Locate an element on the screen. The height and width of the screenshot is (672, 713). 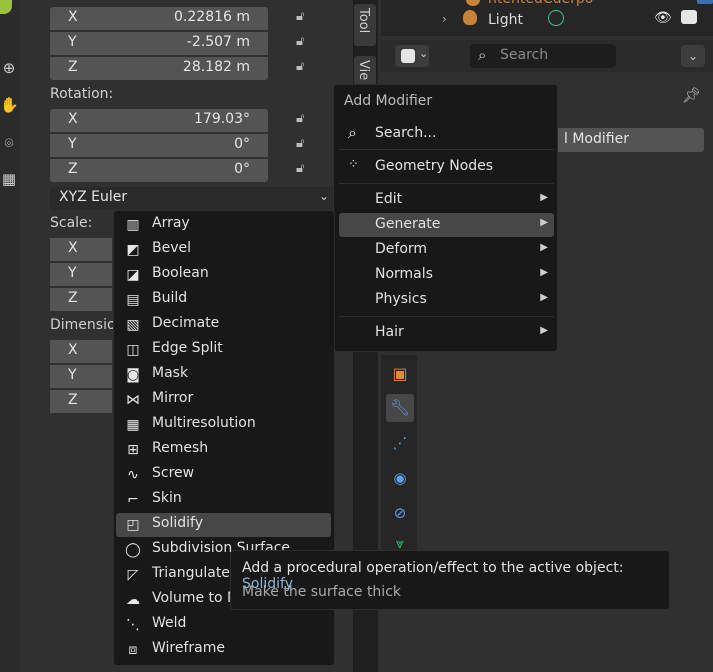
search-placeholder: Search is located at coordinates (524, 55).